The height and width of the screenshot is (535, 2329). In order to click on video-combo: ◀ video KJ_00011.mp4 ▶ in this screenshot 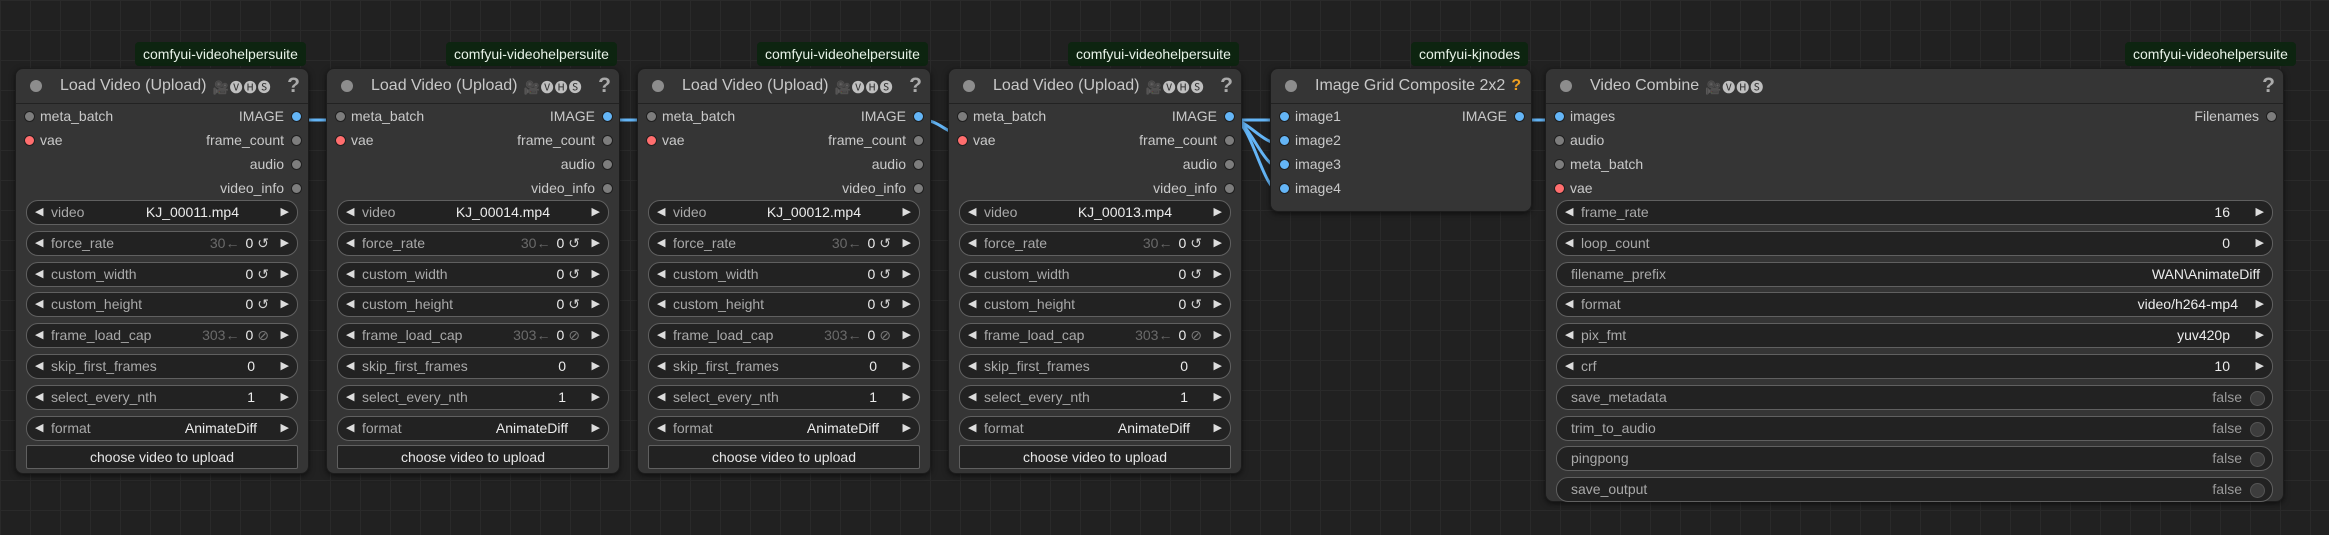, I will do `click(162, 212)`.